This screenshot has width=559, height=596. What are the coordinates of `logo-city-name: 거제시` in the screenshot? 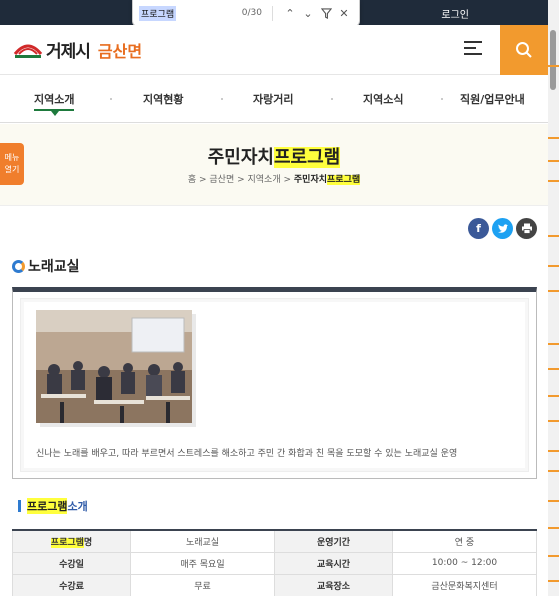 It's located at (68, 52).